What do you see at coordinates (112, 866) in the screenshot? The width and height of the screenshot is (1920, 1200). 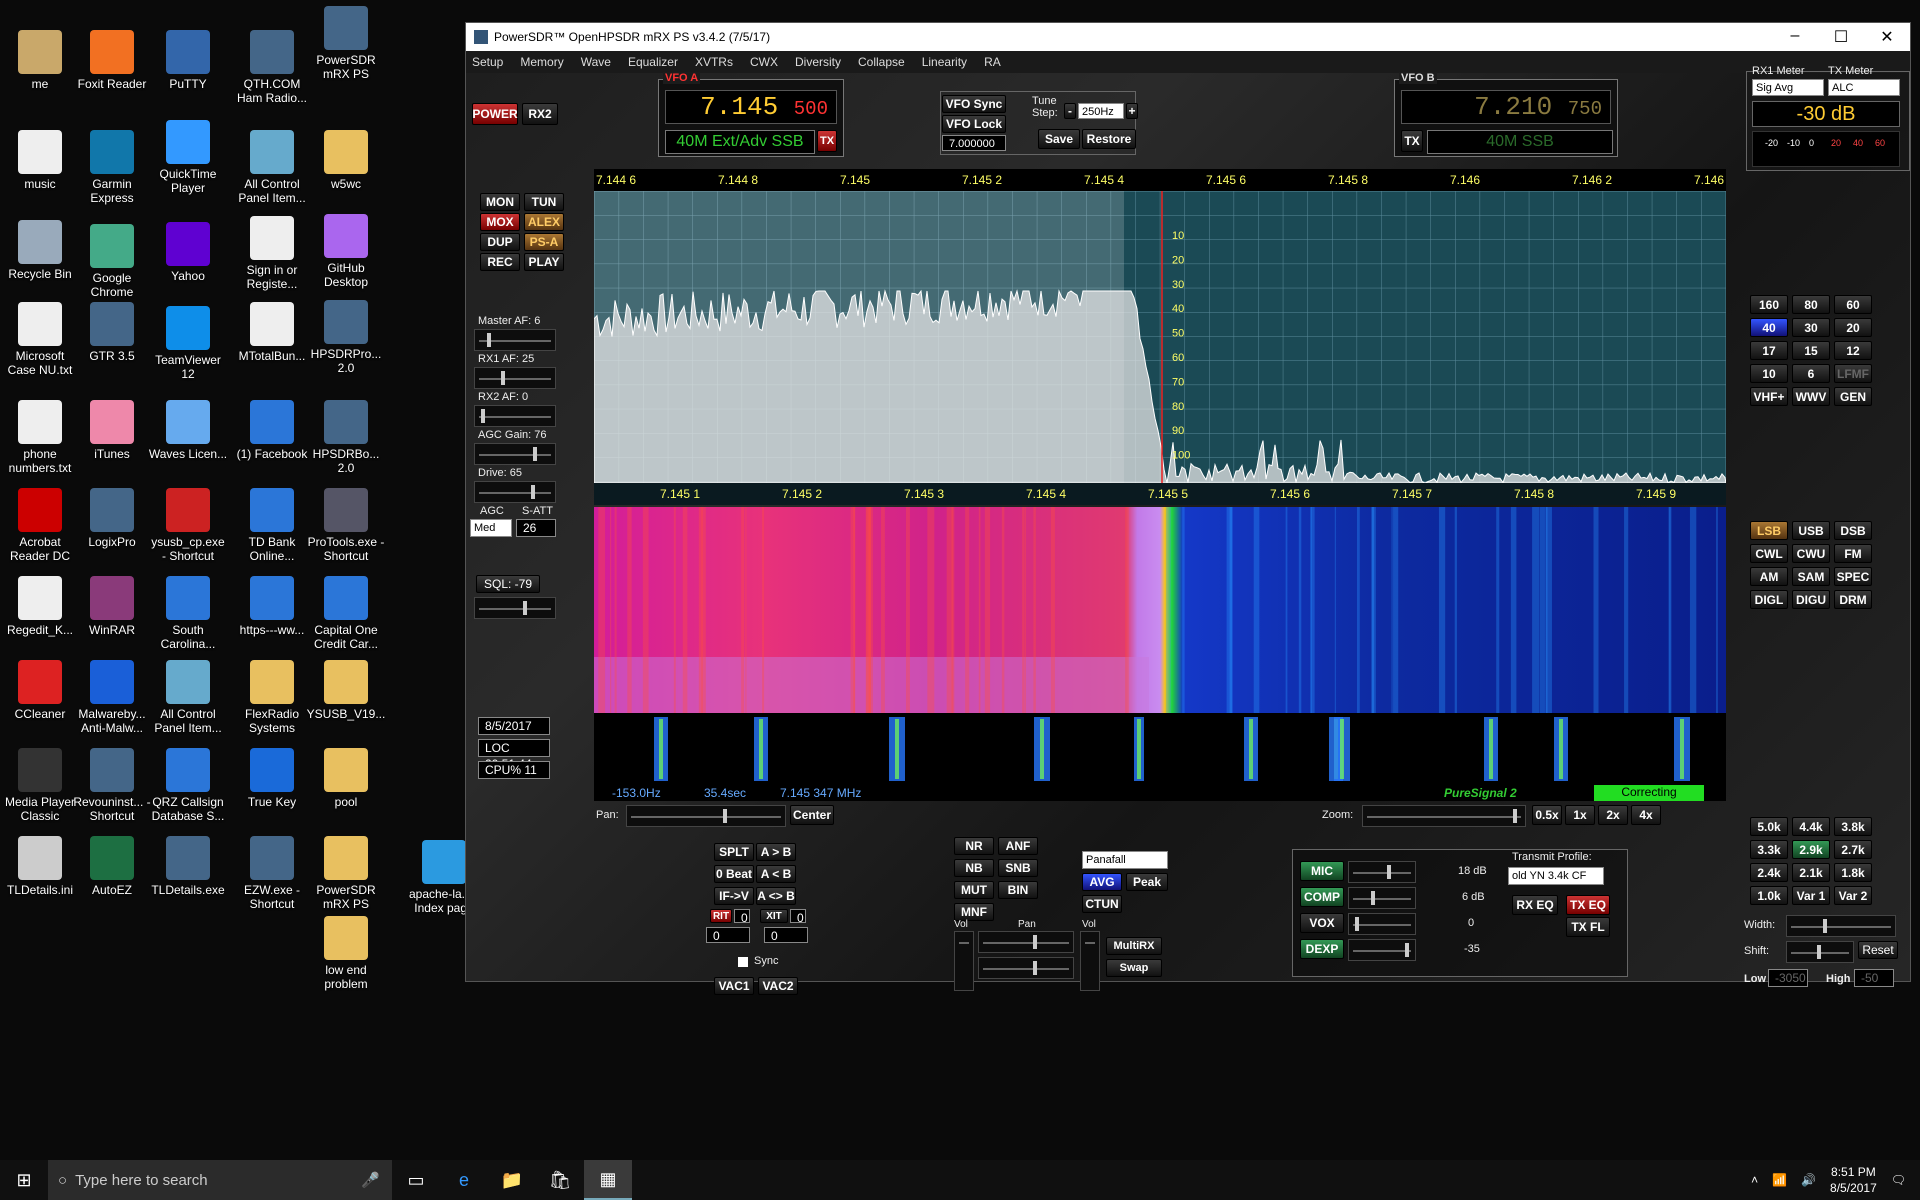 I see `desktop-icon-autoez: AutoEZ` at bounding box center [112, 866].